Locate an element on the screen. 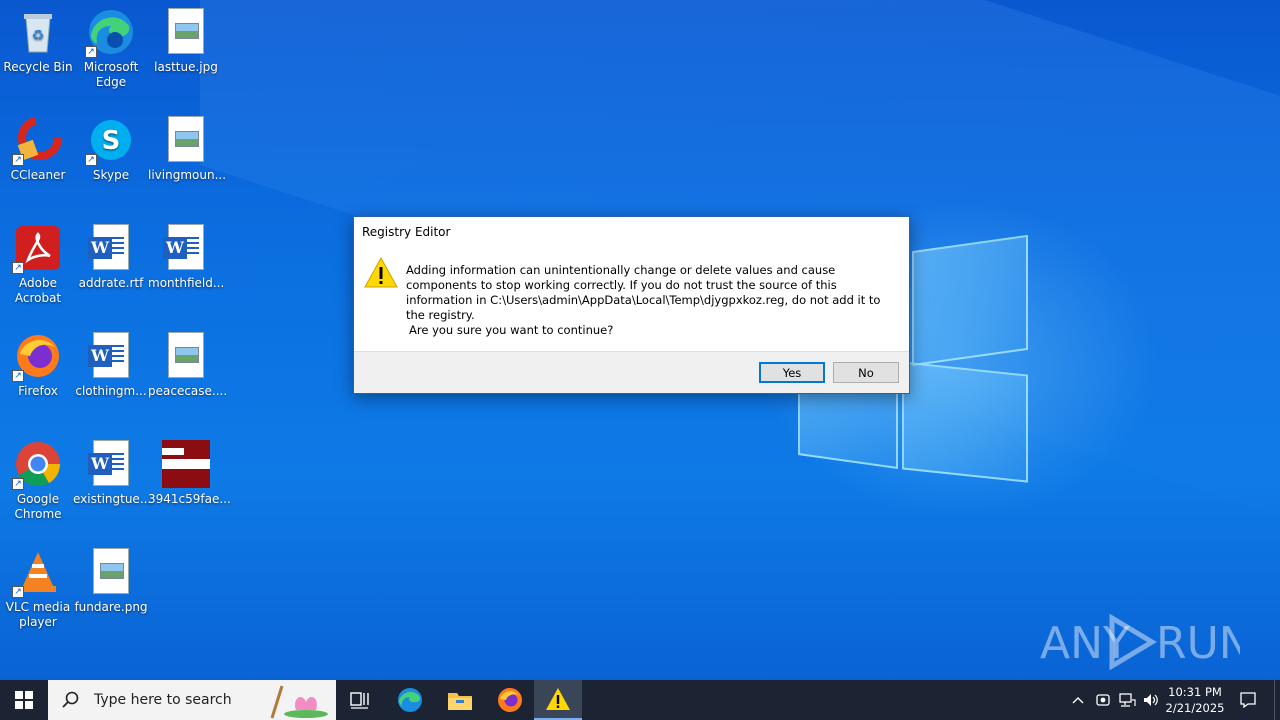 The width and height of the screenshot is (1280, 720). desktop-icon-recycle-bin: ♻ Recycle Bin is located at coordinates (38, 41).